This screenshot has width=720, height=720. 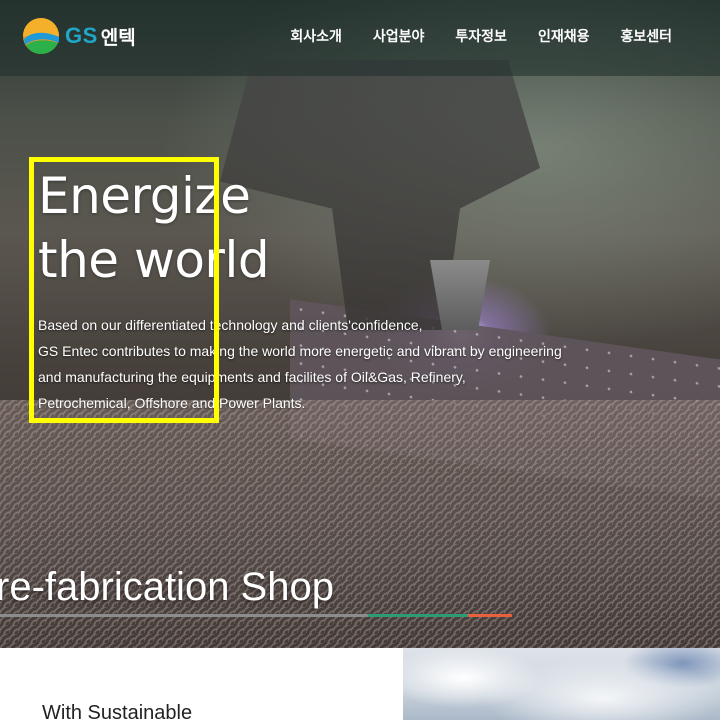 I want to click on nav-item-business: 사업분야, so click(x=399, y=36).